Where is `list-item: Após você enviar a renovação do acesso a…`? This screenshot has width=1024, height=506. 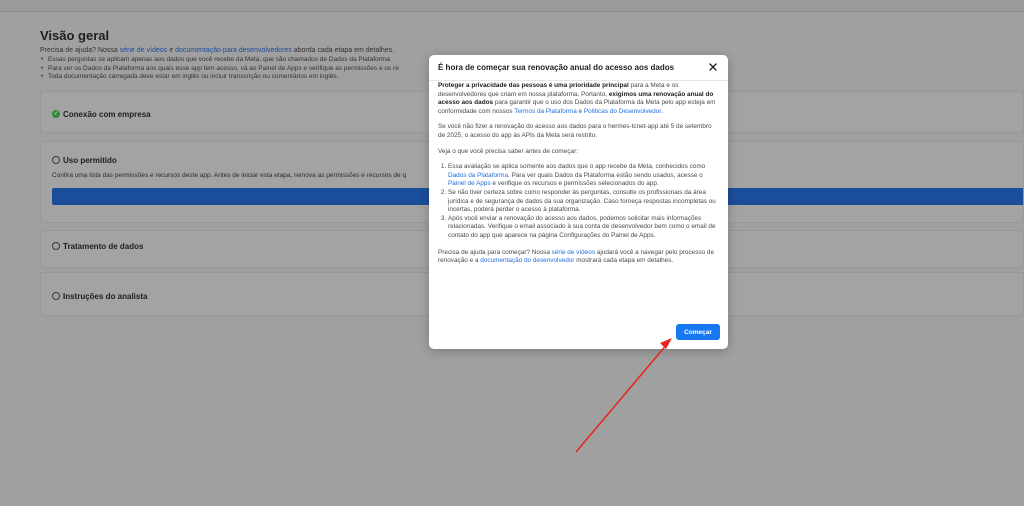 list-item: Após você enviar a renovação do acesso a… is located at coordinates (583, 228).